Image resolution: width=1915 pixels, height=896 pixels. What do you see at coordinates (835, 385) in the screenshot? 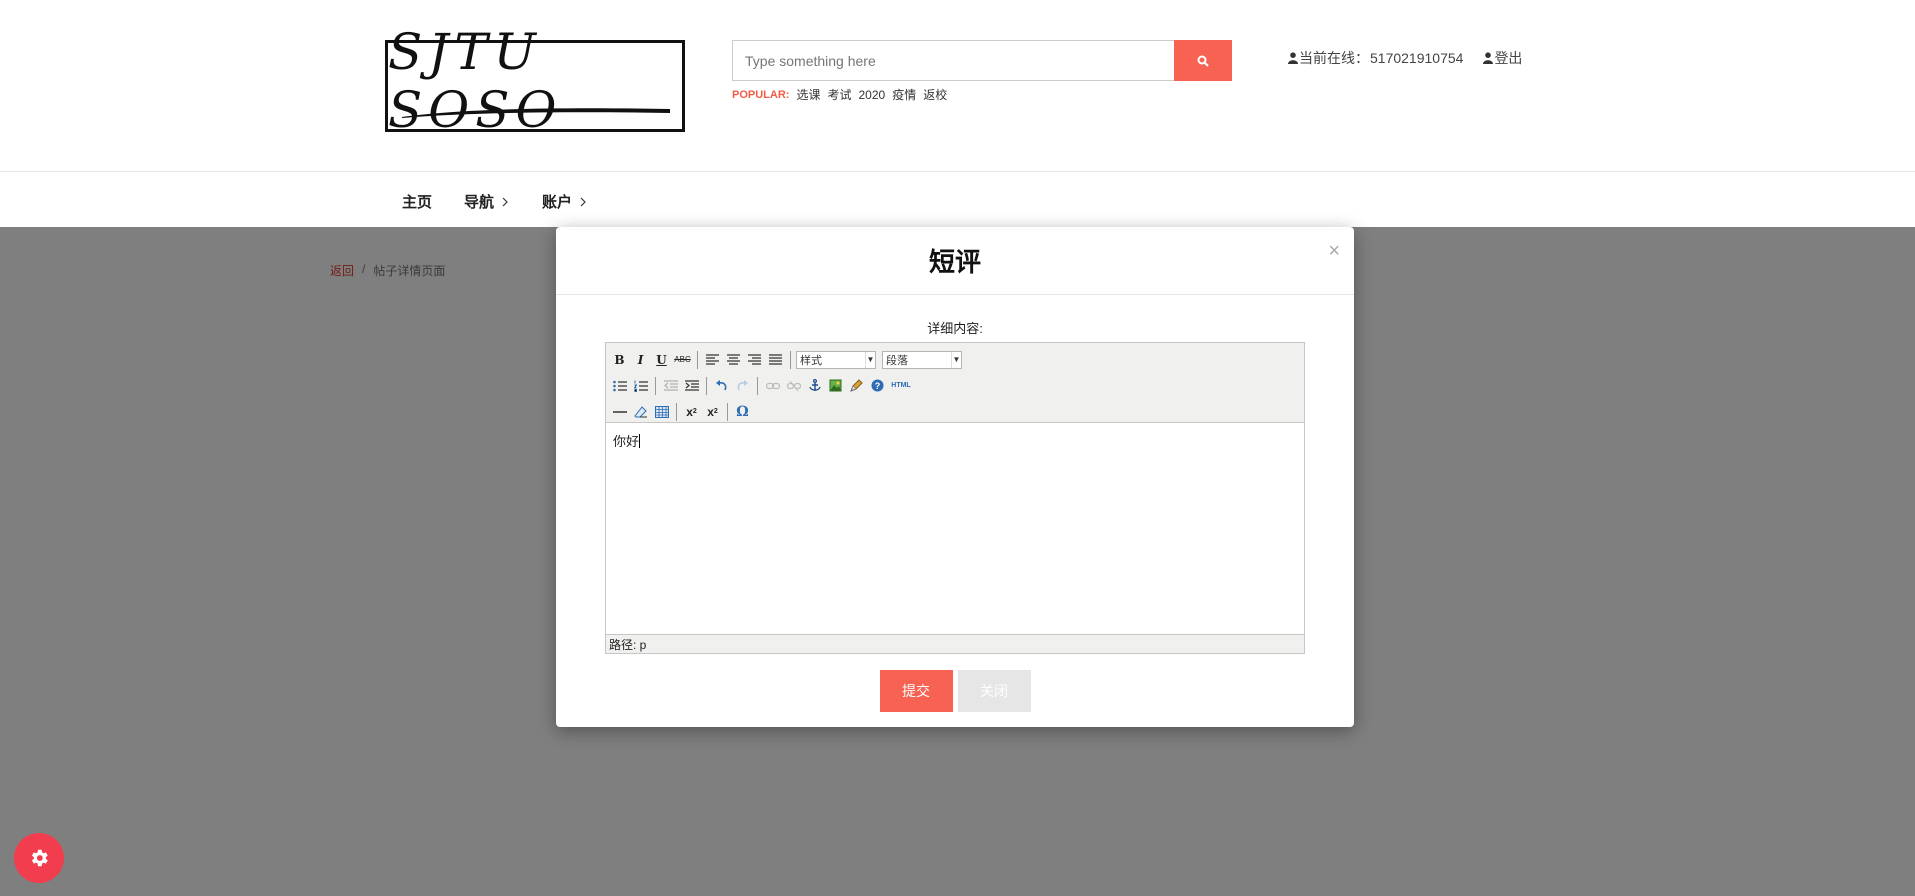
I see `image-icon` at bounding box center [835, 385].